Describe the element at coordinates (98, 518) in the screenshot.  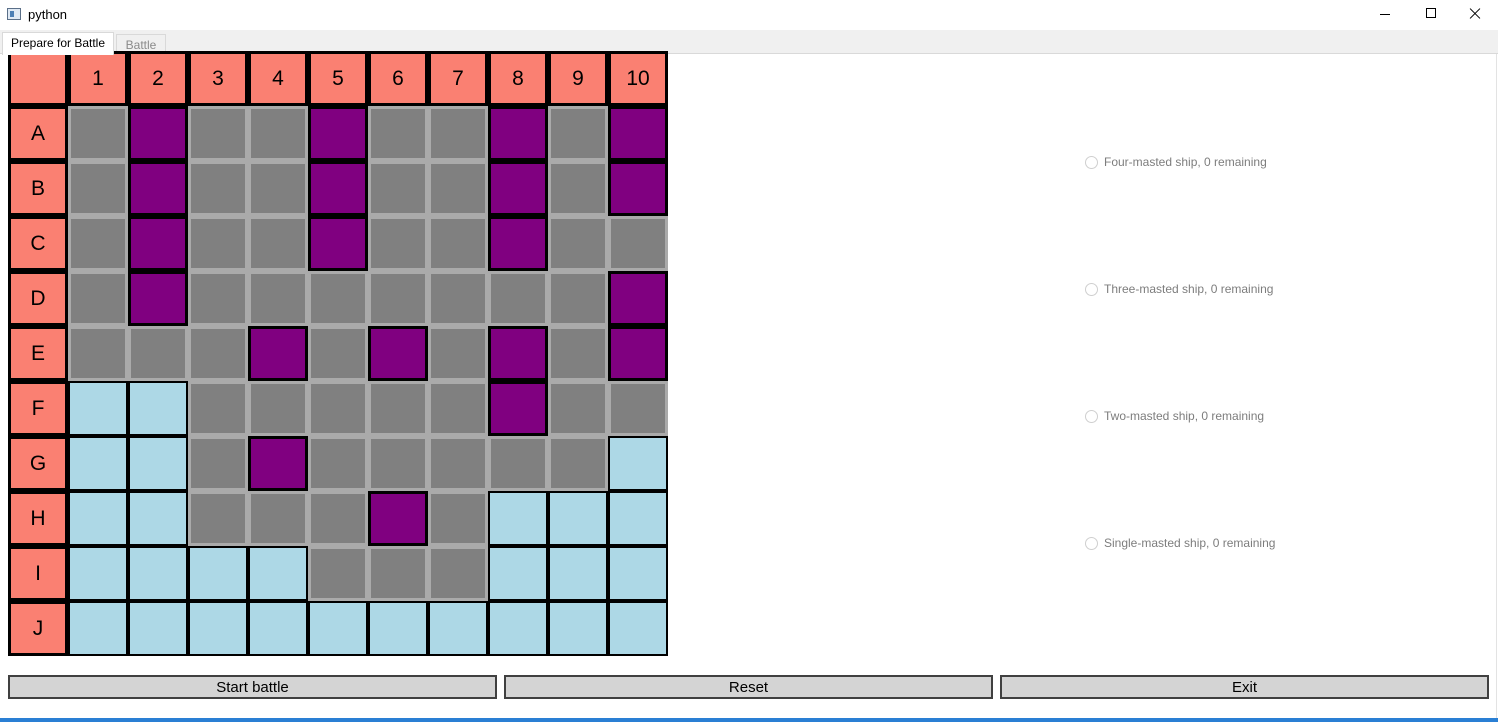
I see `board-cell-water-h1` at that location.